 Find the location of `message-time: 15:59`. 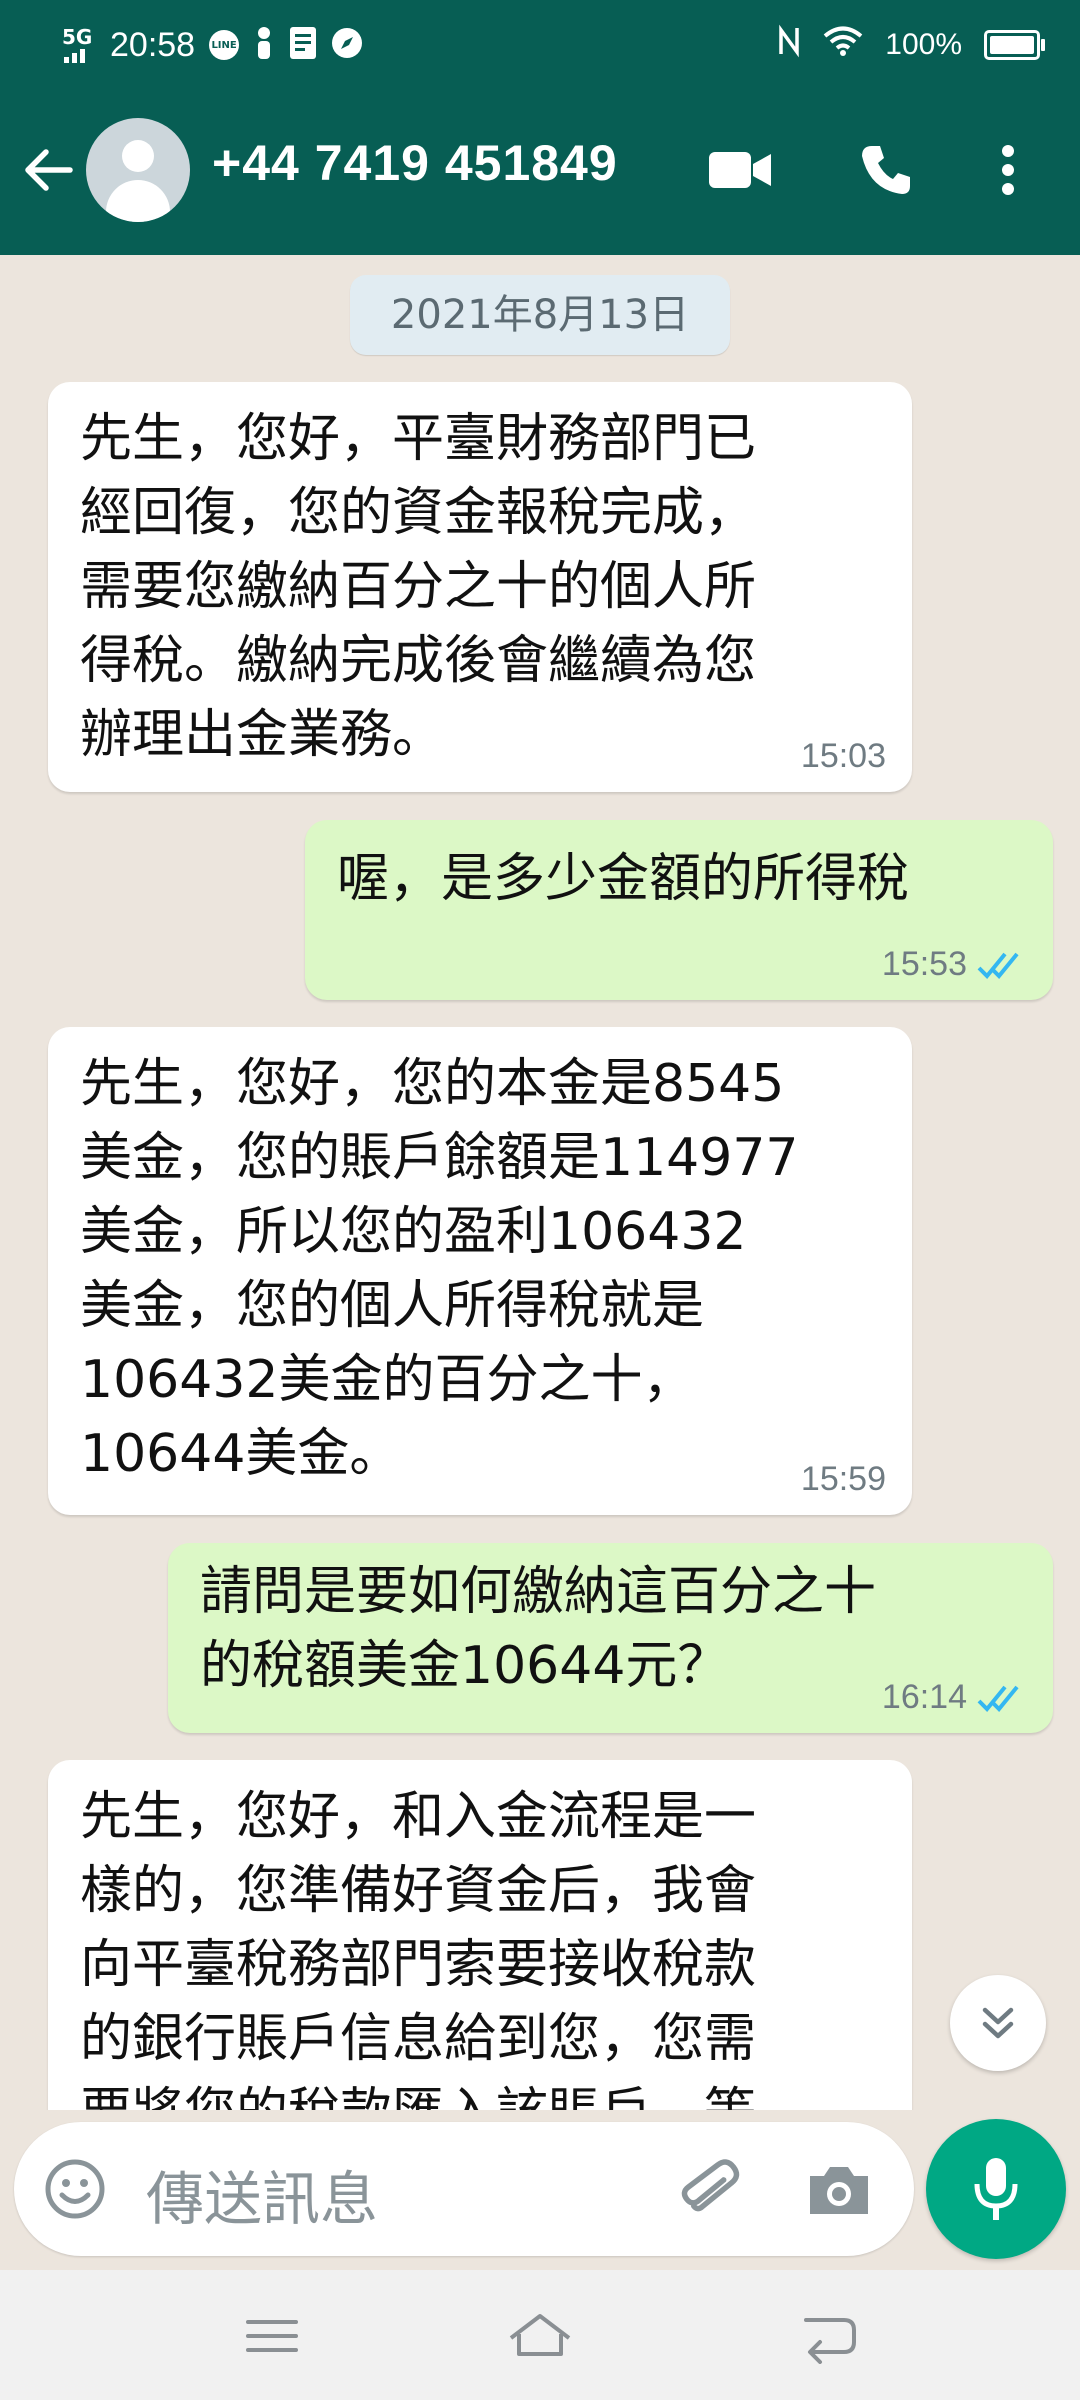

message-time: 15:59 is located at coordinates (843, 1479).